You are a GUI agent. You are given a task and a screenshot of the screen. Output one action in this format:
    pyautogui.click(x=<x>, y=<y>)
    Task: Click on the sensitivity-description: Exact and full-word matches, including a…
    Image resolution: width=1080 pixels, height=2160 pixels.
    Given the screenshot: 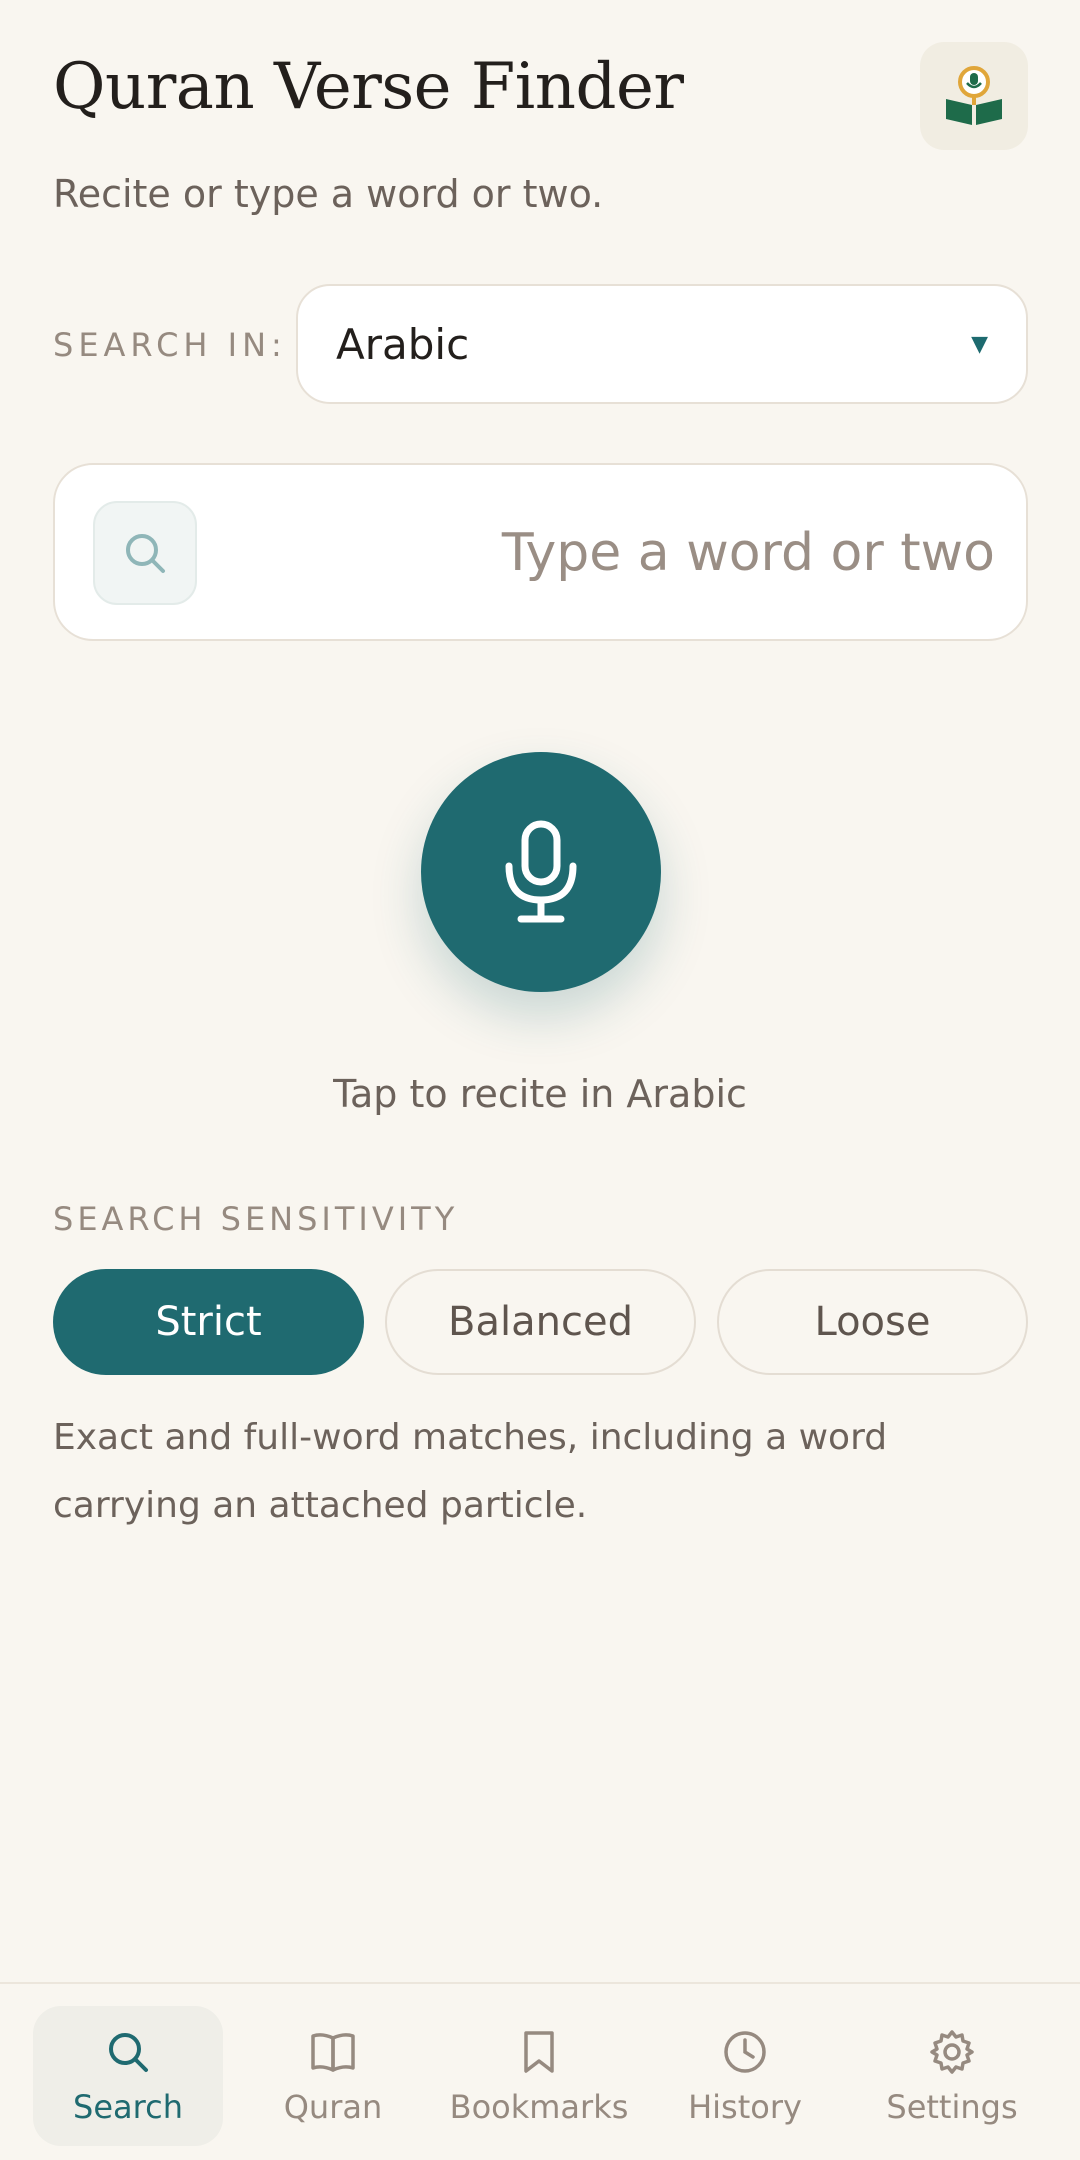 What is the action you would take?
    pyautogui.click(x=470, y=1471)
    